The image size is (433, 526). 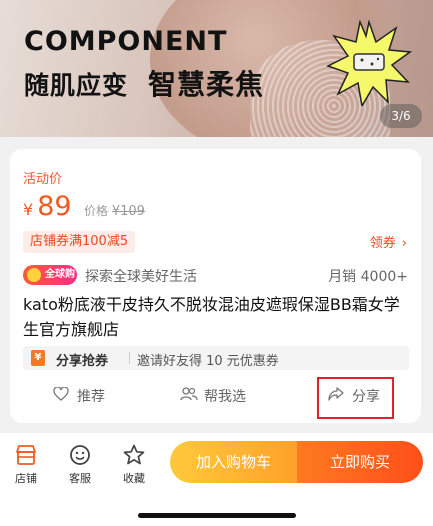 I want to click on coupon-icon: ¥, so click(x=38, y=358).